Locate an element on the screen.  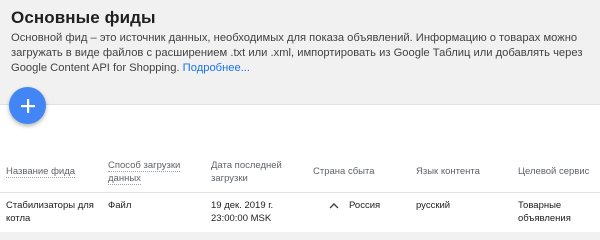
cell-method: Файл is located at coordinates (120, 205).